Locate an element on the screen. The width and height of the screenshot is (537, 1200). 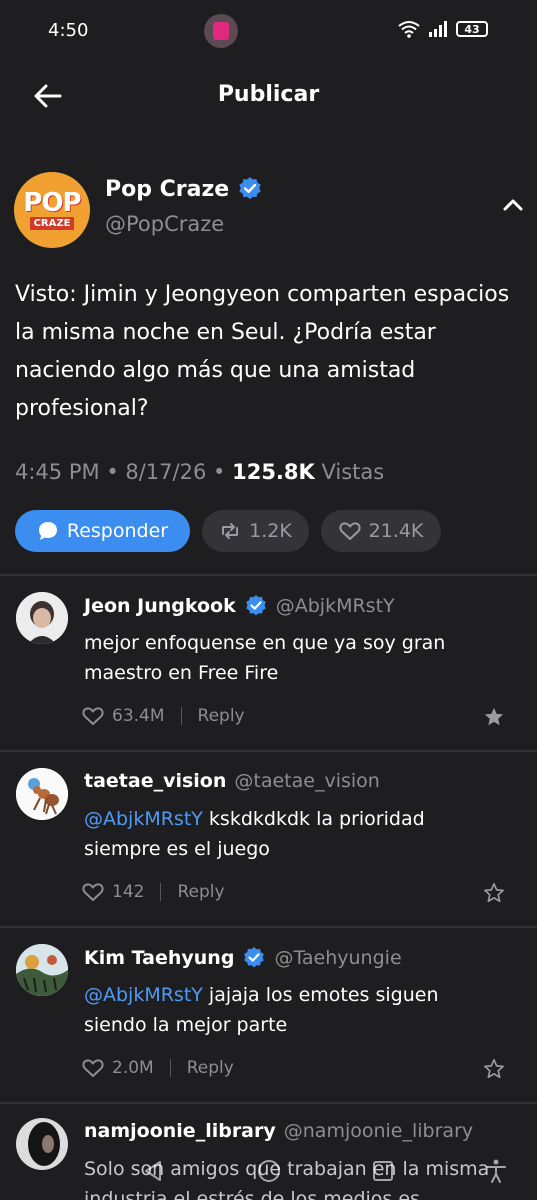
comment-author-handle: @Taehyungie is located at coordinates (337, 958).